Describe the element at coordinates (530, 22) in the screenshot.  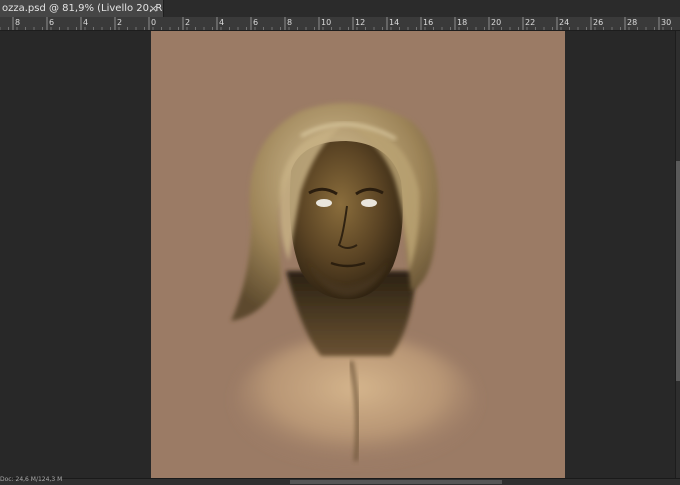
I see `ruler-label: 22` at that location.